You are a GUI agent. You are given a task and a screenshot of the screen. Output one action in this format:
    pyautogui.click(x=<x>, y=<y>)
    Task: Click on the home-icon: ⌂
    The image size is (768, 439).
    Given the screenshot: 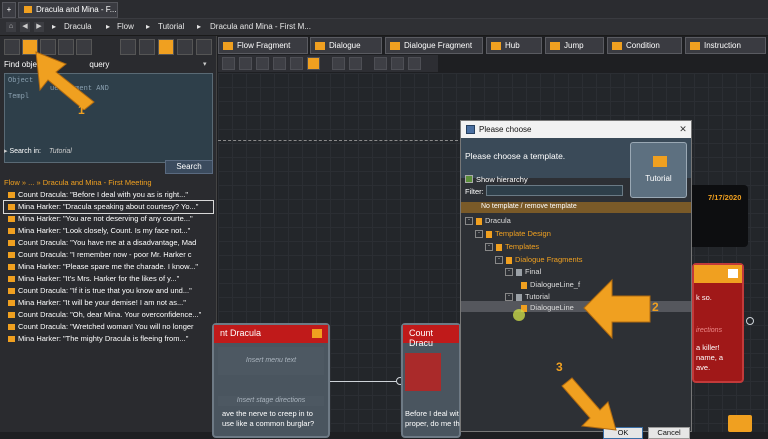 What is the action you would take?
    pyautogui.click(x=11, y=27)
    